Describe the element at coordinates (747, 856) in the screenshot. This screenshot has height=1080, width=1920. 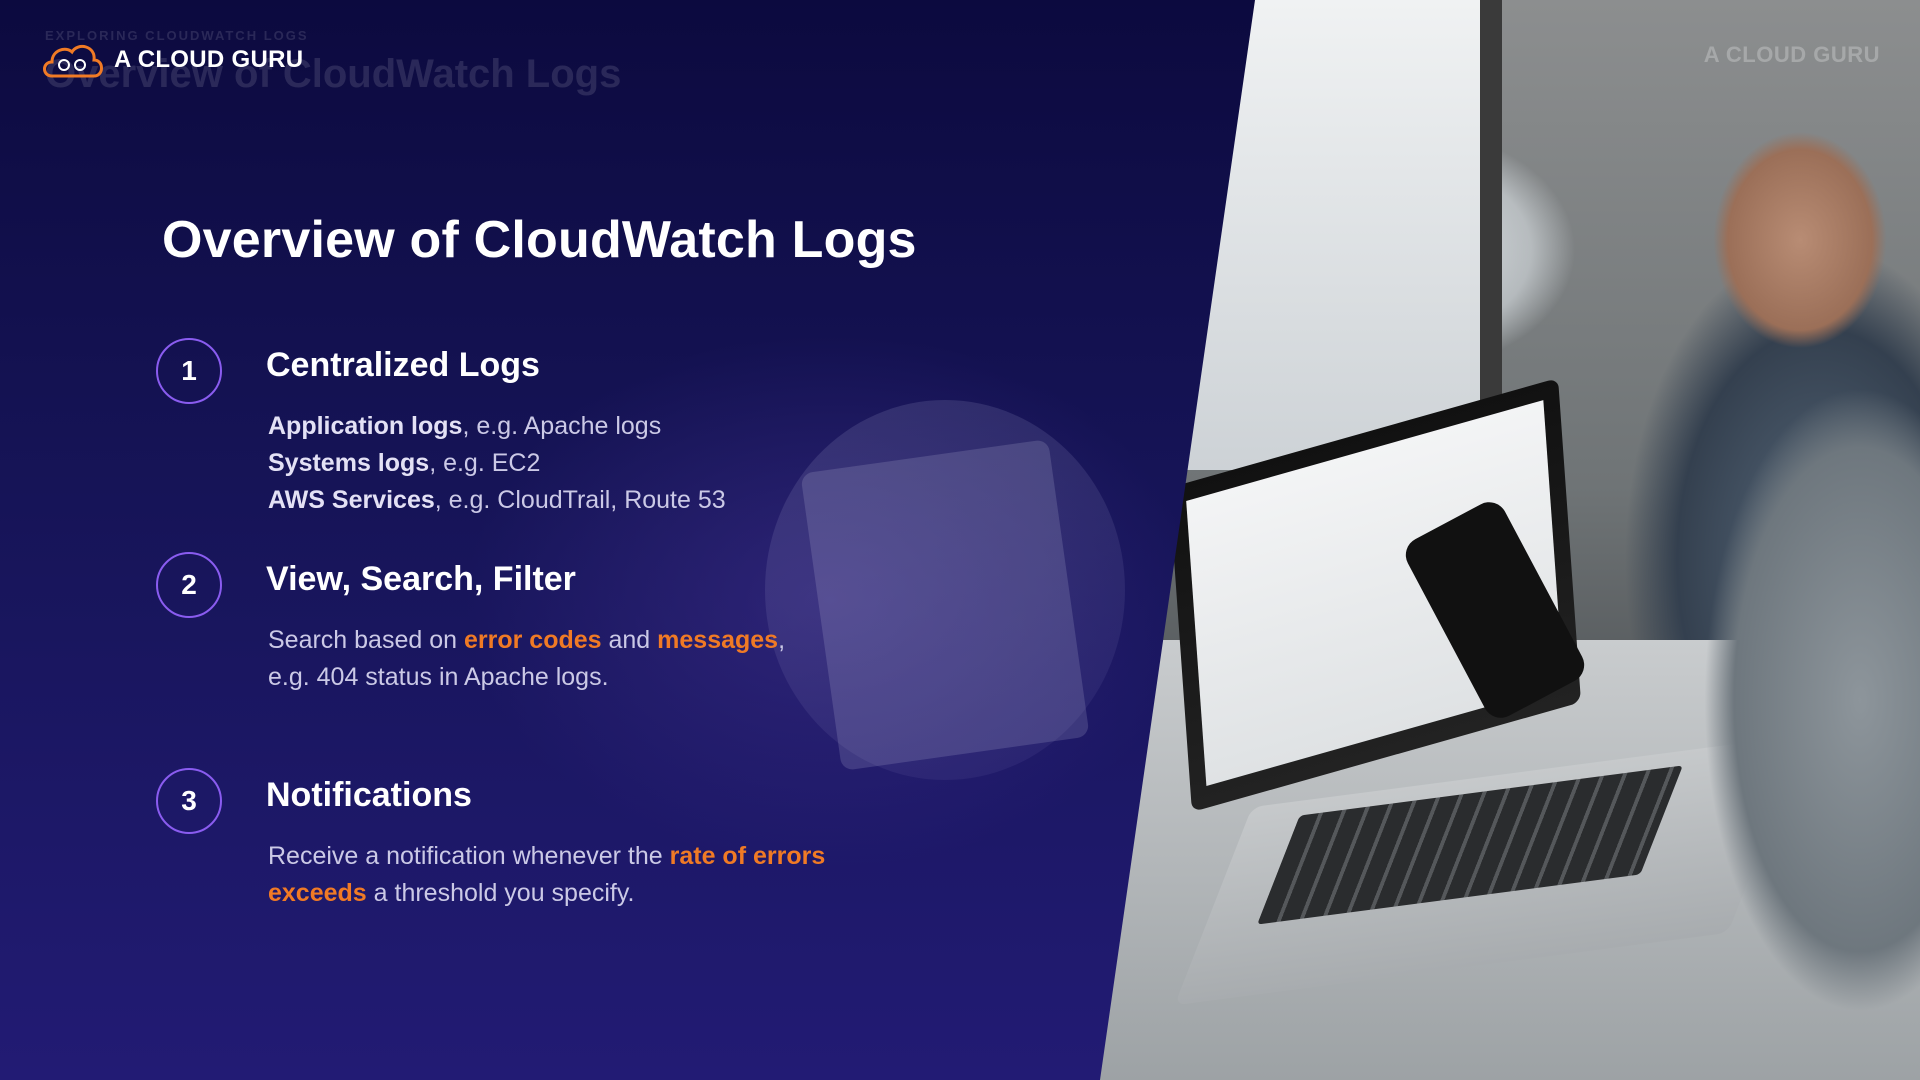
I see `highlight-term: rate of errors` at that location.